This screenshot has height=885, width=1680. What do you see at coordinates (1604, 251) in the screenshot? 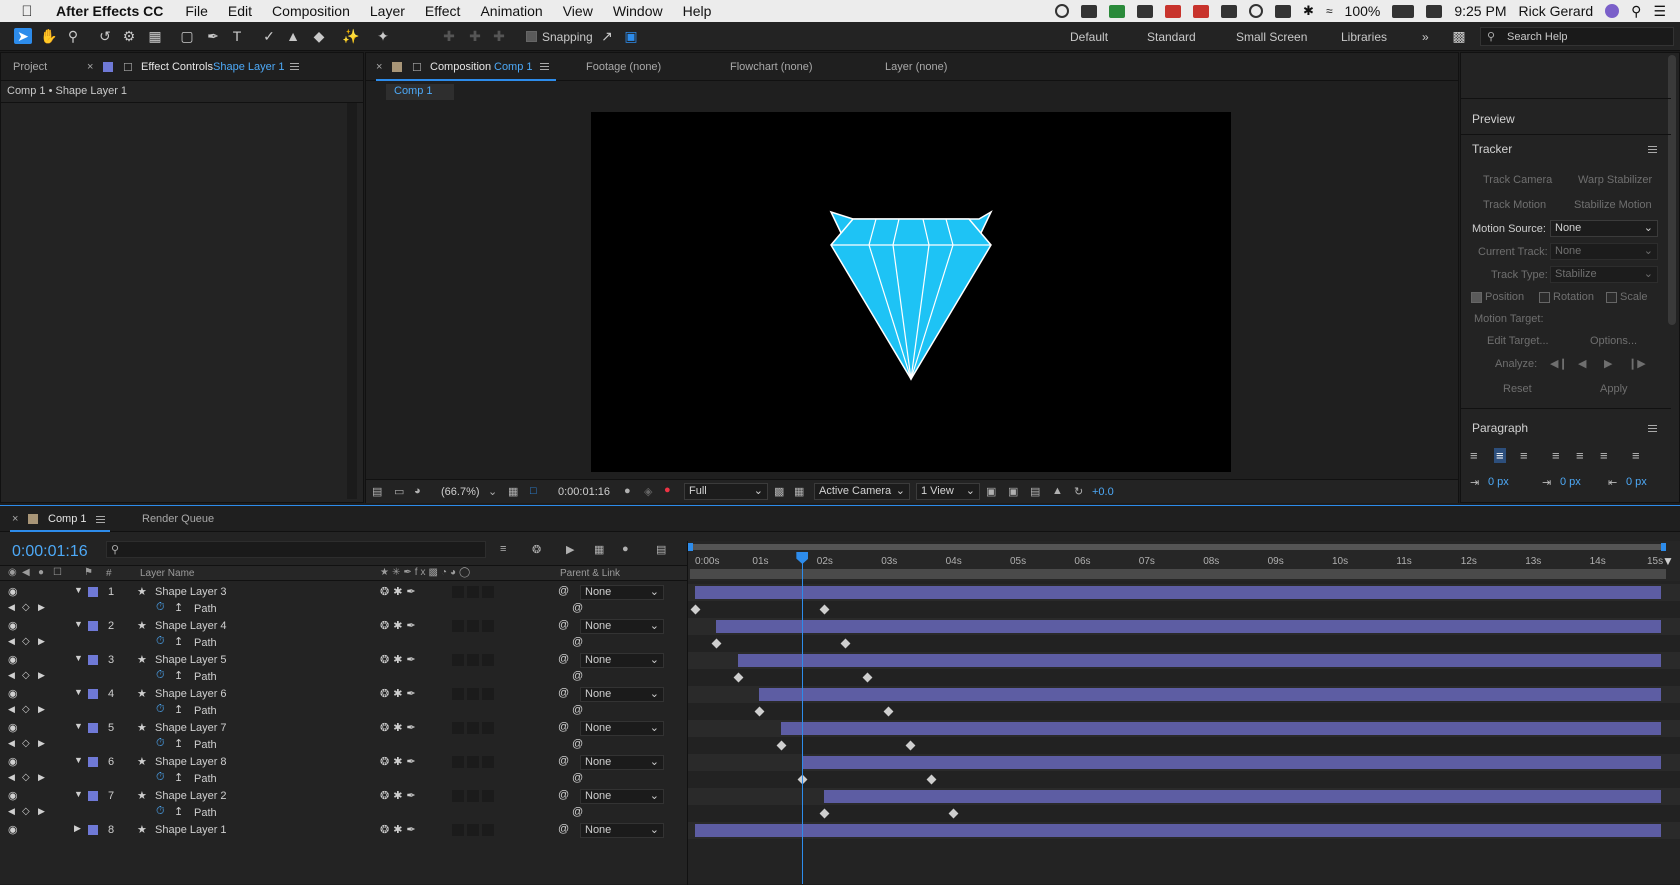
I see `current-track-select: None ⌄` at bounding box center [1604, 251].